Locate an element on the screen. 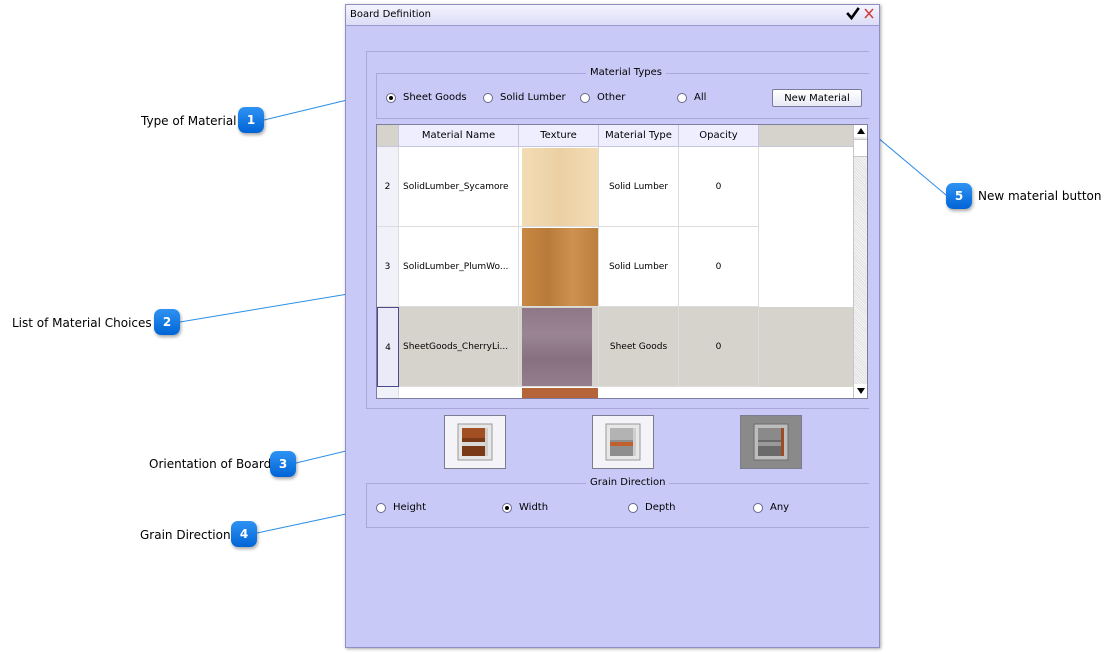 The image size is (1109, 654). callout-label-5: New material button is located at coordinates (1040, 196).